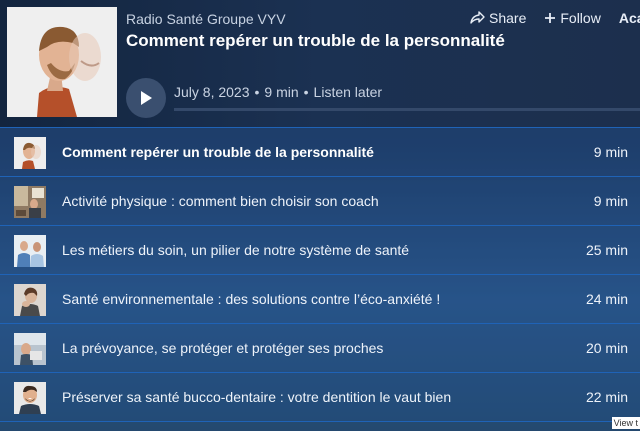  Describe the element at coordinates (606, 348) in the screenshot. I see `episode-row-duration: 20 min` at that location.